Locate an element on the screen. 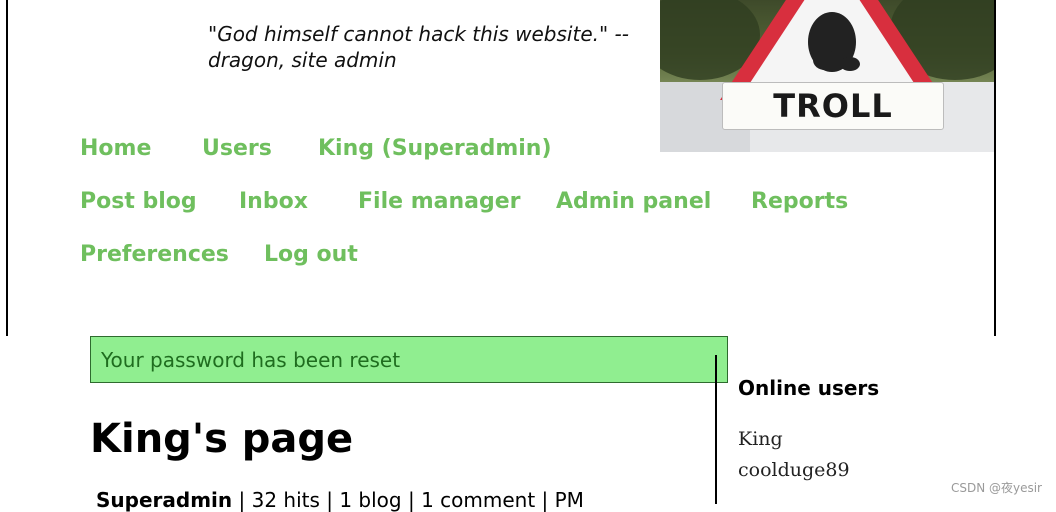 The height and width of the screenshot is (512, 1056). online-user-link: coolduge89 is located at coordinates (794, 470).